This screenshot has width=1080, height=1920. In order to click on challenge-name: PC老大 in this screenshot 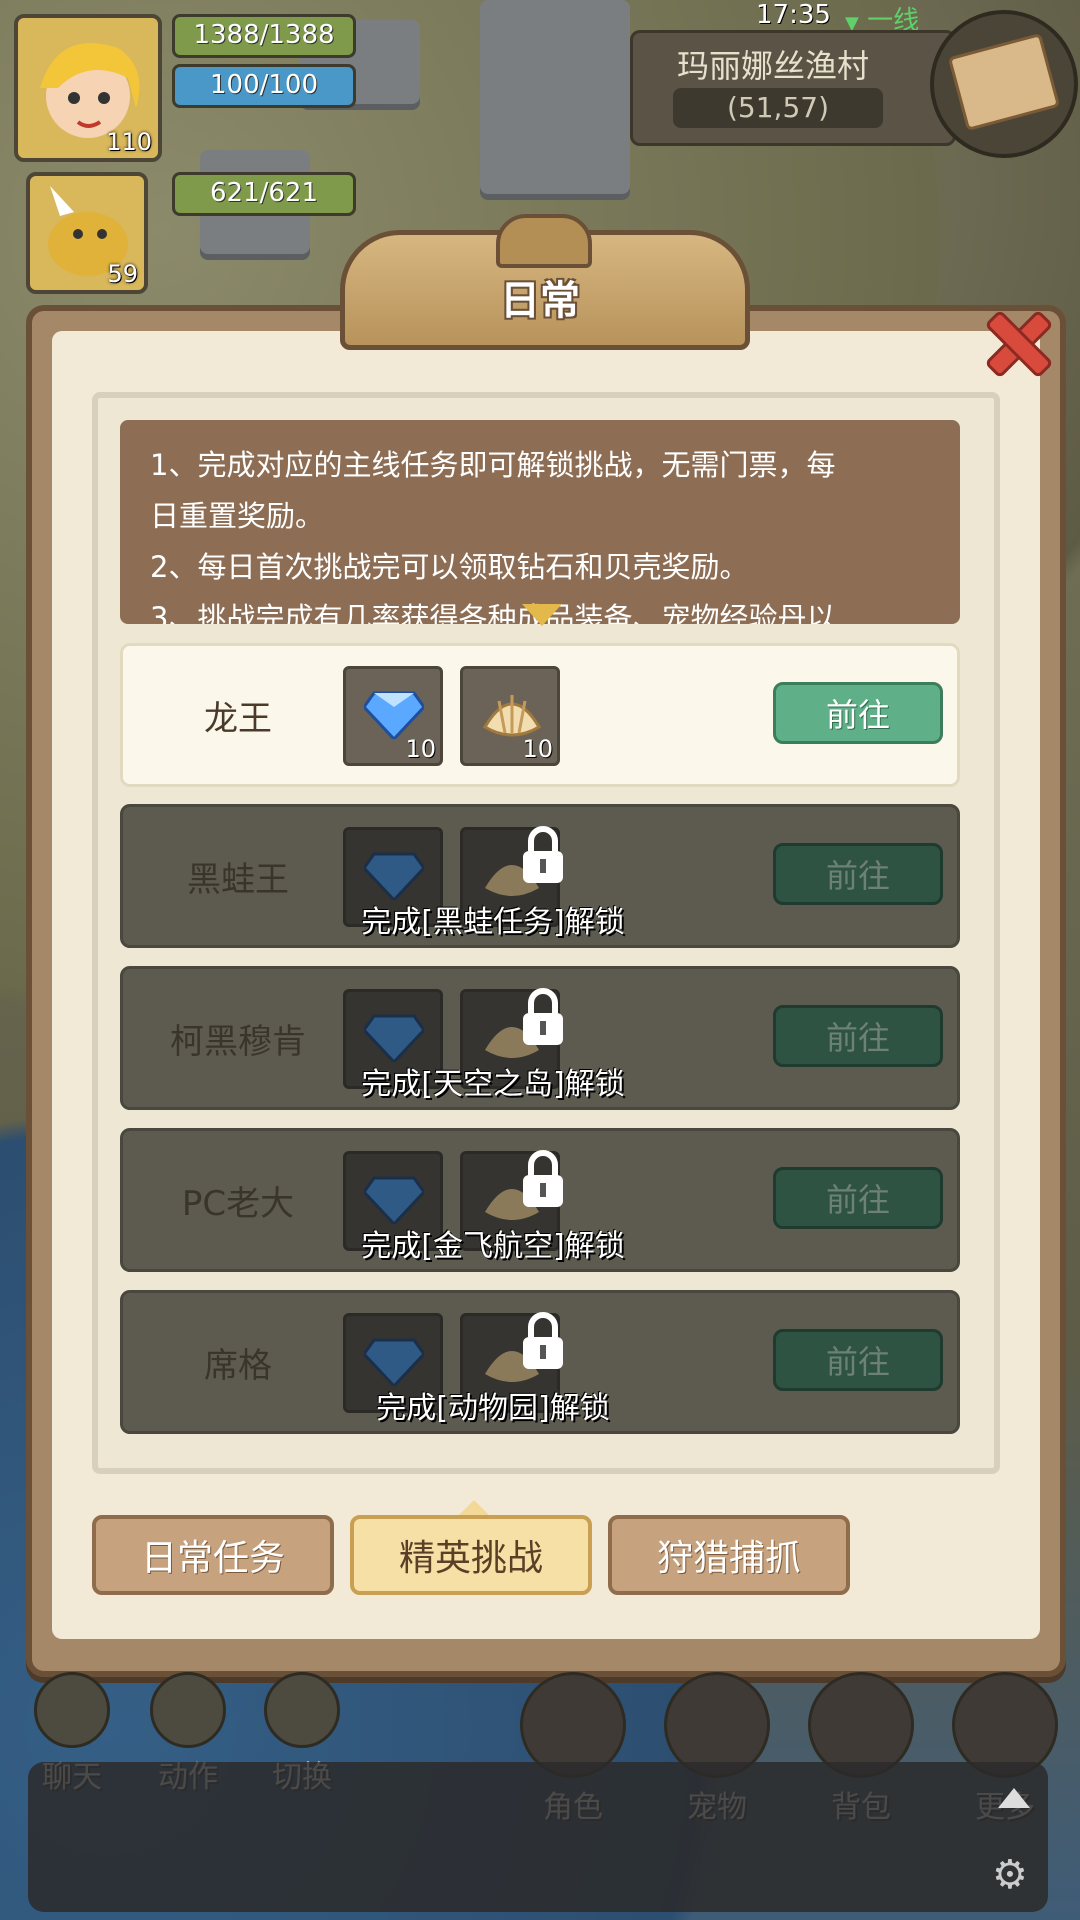, I will do `click(238, 1203)`.